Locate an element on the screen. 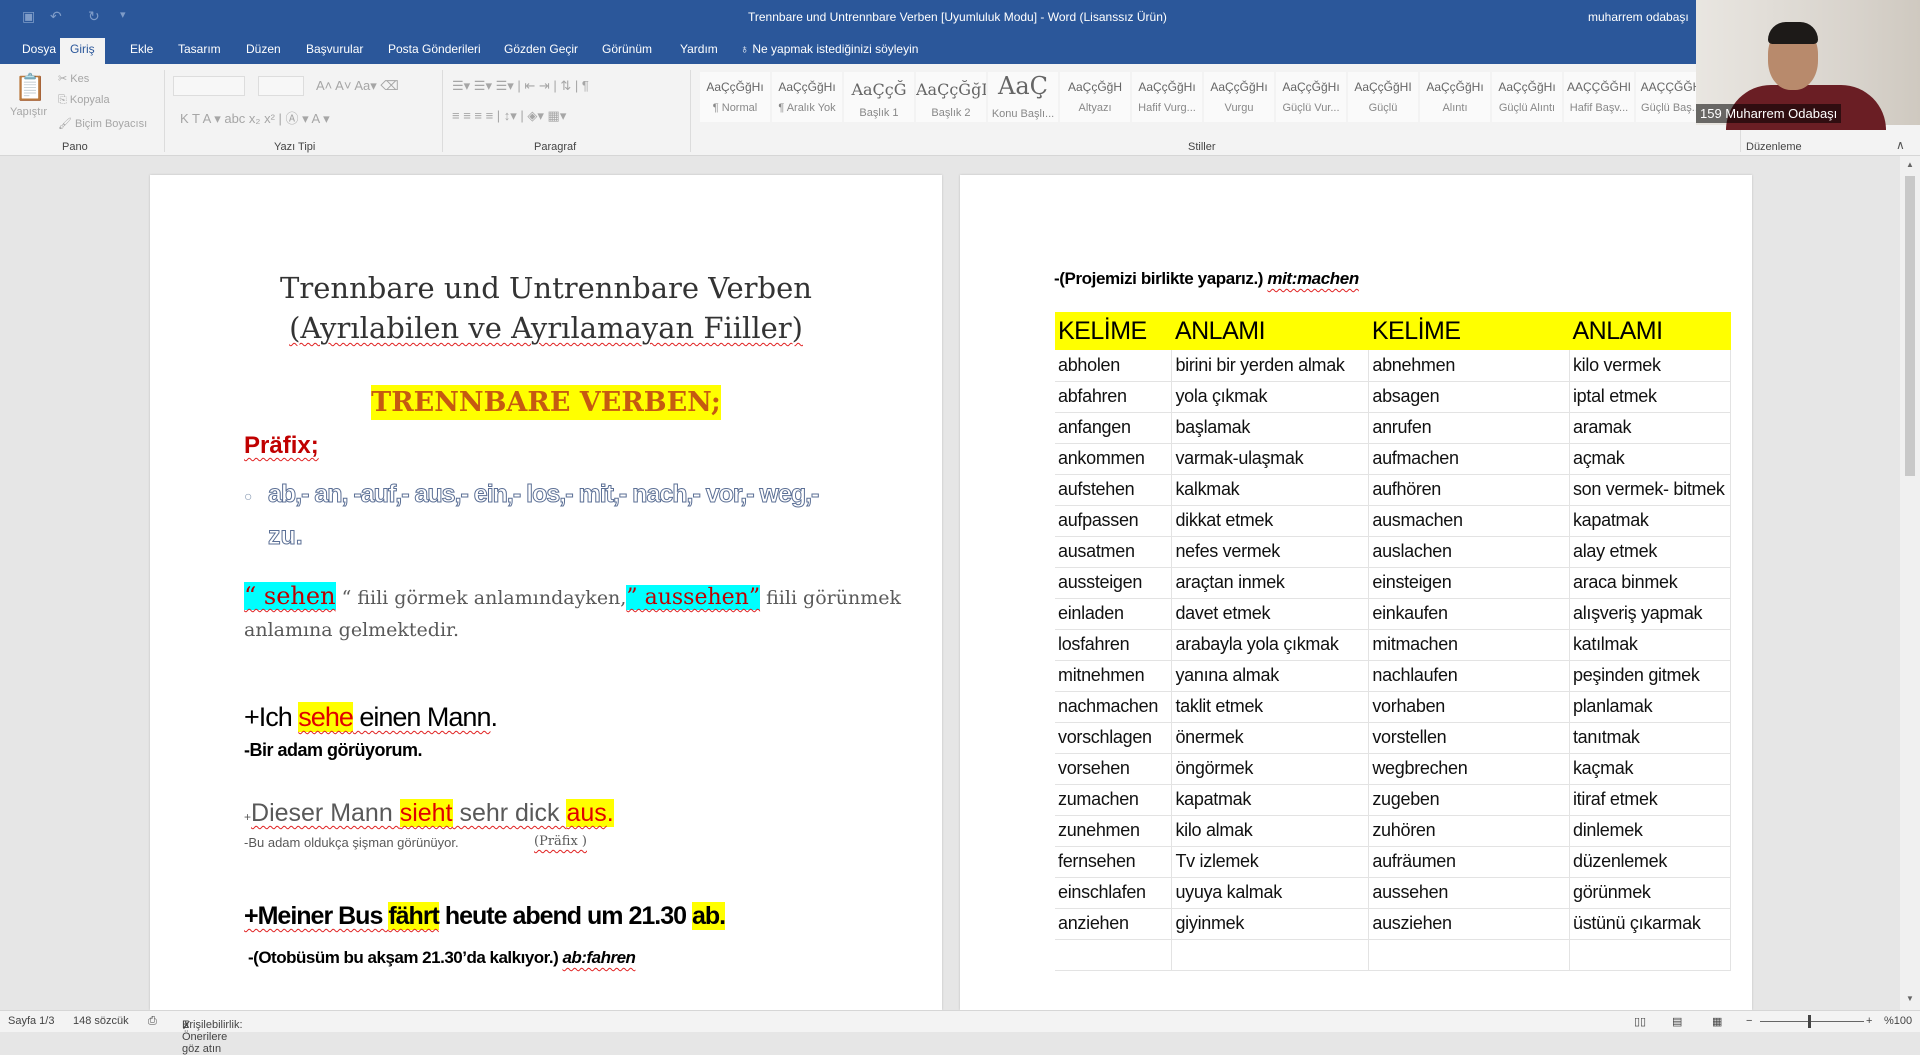 The height and width of the screenshot is (1055, 1920). table-cell: son vermek- bitmek is located at coordinates (1650, 490).